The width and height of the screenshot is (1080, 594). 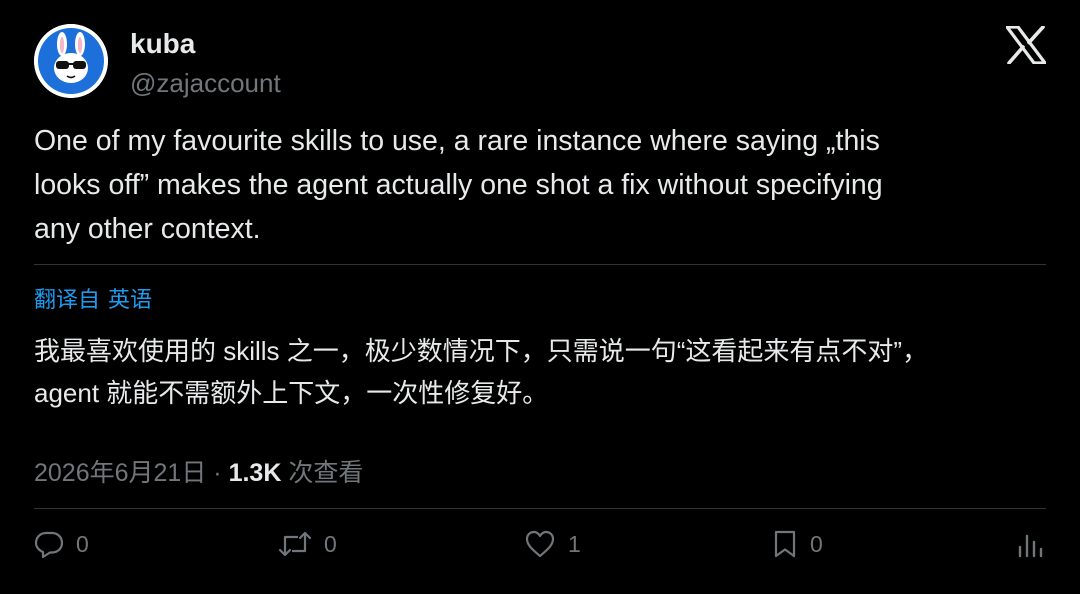 I want to click on heart-icon, so click(x=540, y=544).